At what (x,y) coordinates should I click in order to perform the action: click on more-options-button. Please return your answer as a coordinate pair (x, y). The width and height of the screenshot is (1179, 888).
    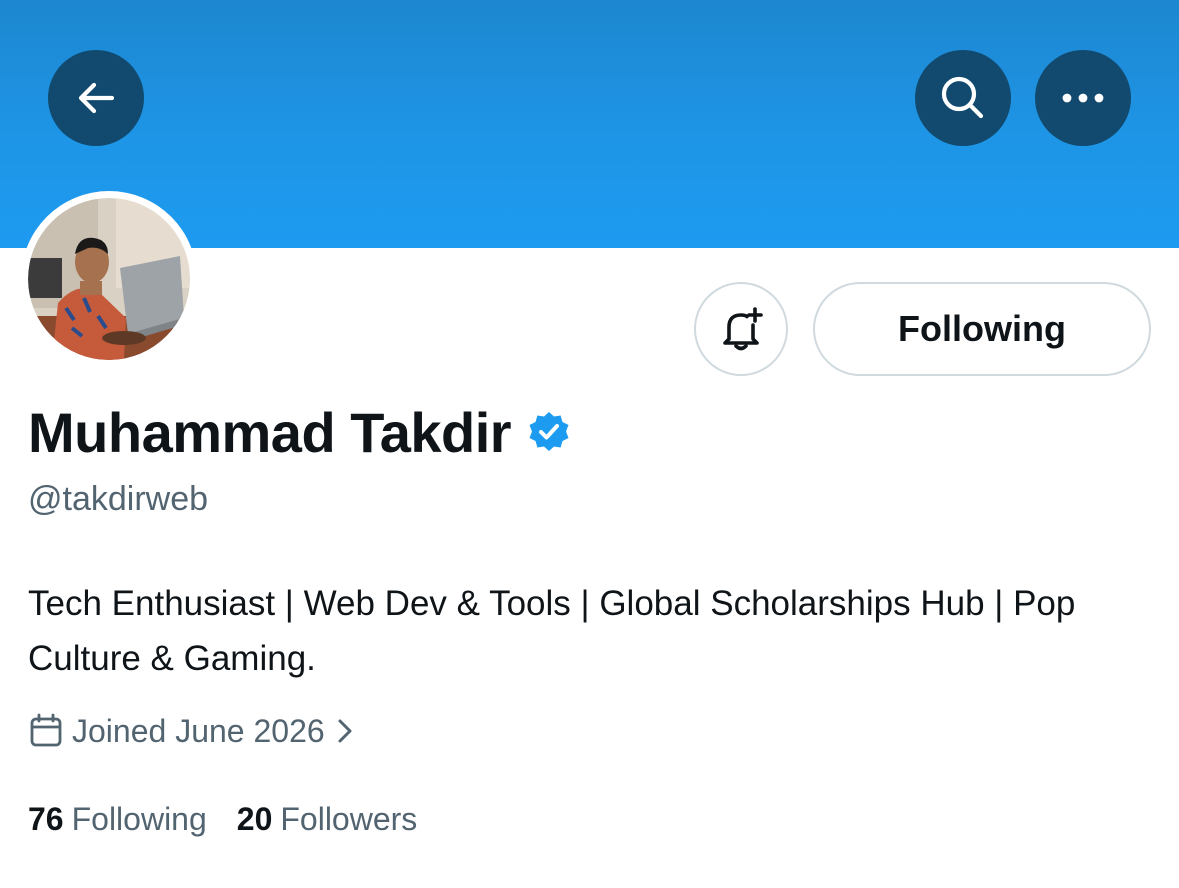
    Looking at the image, I should click on (1083, 98).